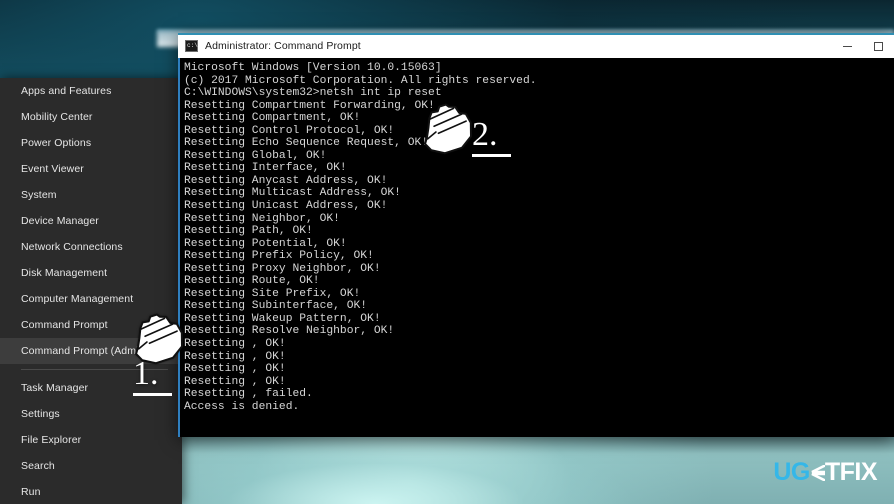  Describe the element at coordinates (66, 91) in the screenshot. I see `menu-item-label: Apps and Features` at that location.